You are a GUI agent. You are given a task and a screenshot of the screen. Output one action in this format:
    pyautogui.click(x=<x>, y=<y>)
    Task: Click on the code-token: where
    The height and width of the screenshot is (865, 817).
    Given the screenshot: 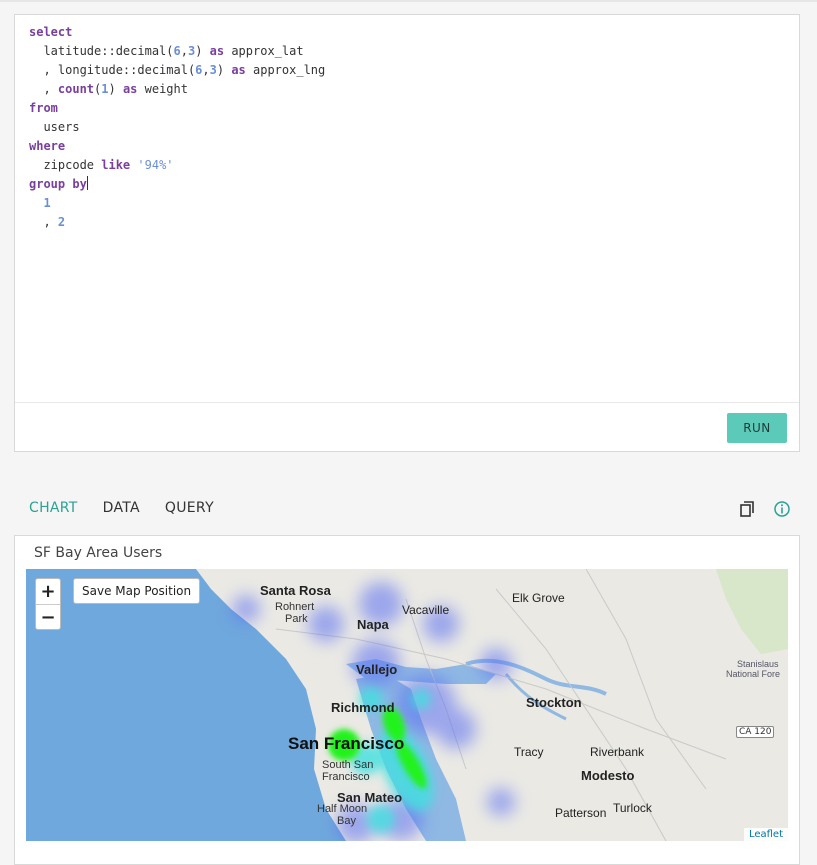 What is the action you would take?
    pyautogui.click(x=47, y=146)
    